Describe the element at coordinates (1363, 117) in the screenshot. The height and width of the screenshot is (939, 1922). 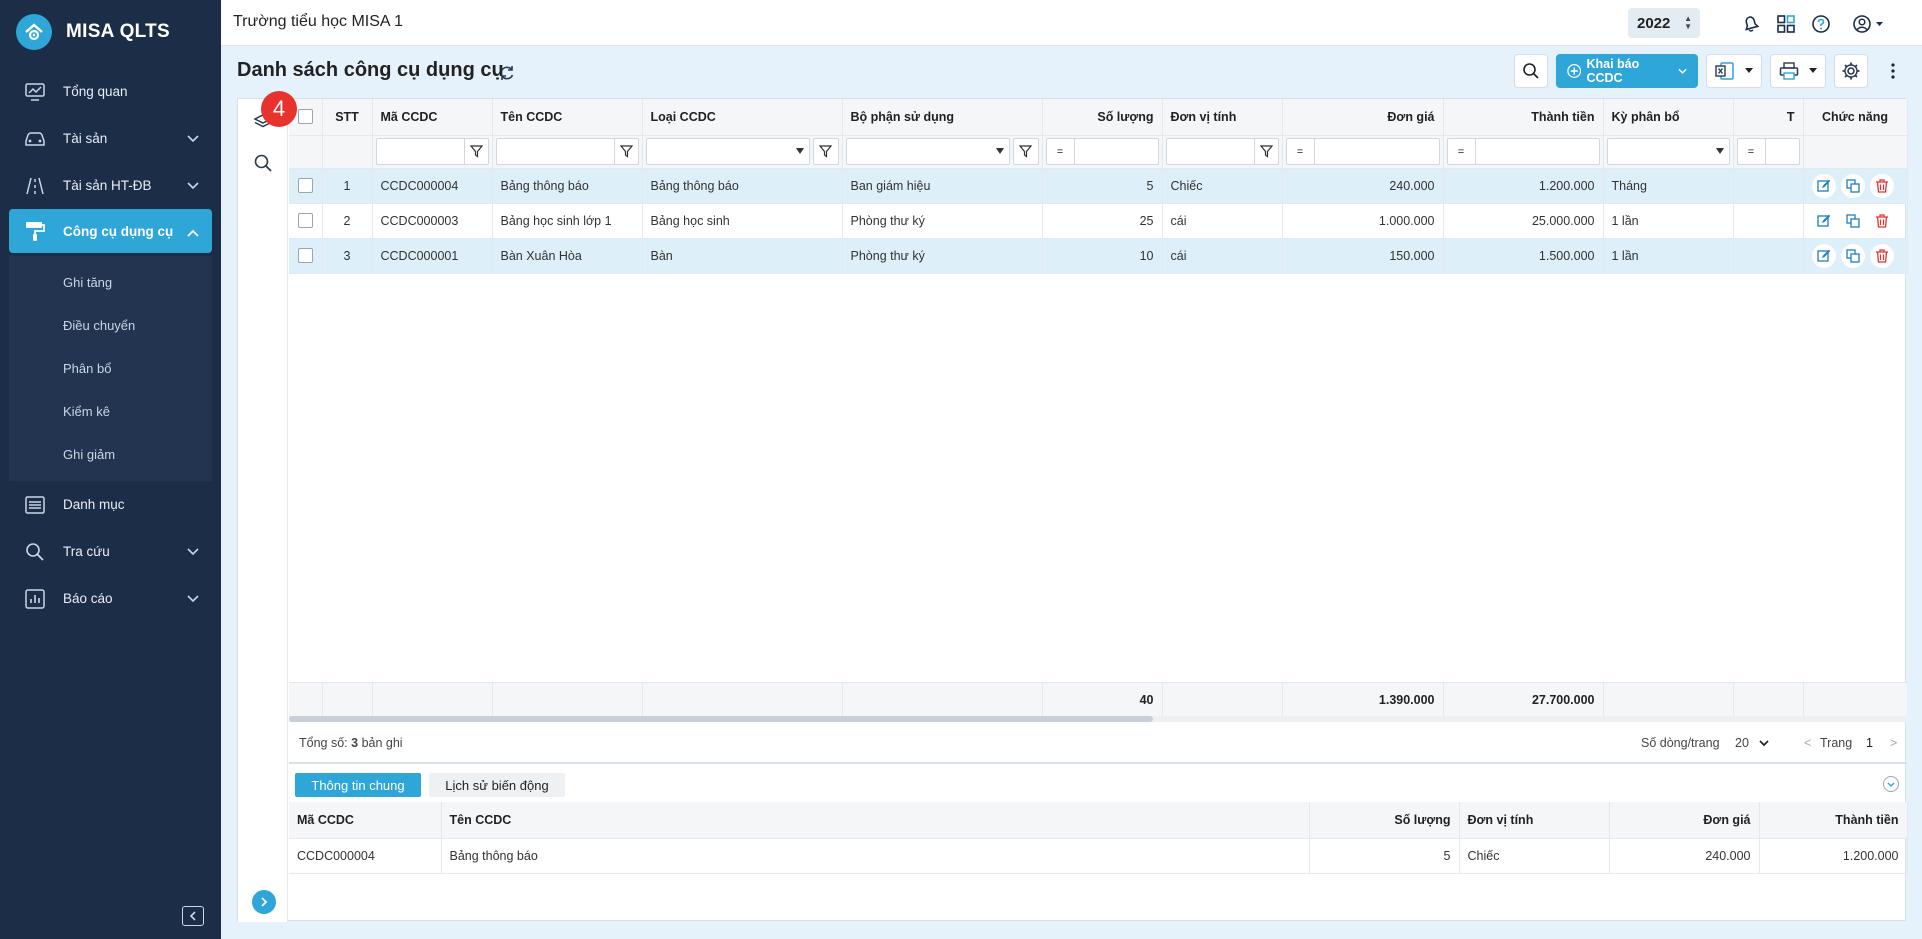
I see `col-header-don-gia: Đơn giá` at that location.